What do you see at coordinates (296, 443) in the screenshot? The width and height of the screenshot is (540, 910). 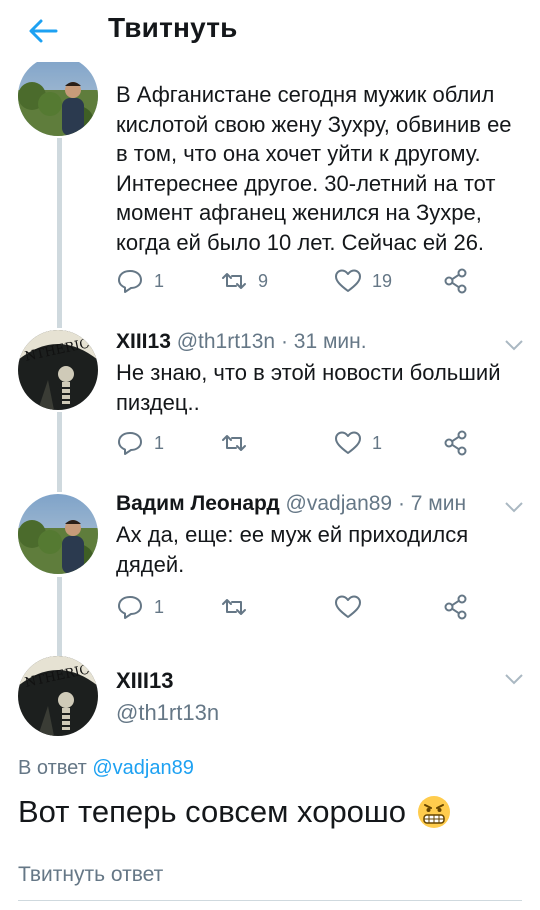 I see `tweet-actions: 1 1` at bounding box center [296, 443].